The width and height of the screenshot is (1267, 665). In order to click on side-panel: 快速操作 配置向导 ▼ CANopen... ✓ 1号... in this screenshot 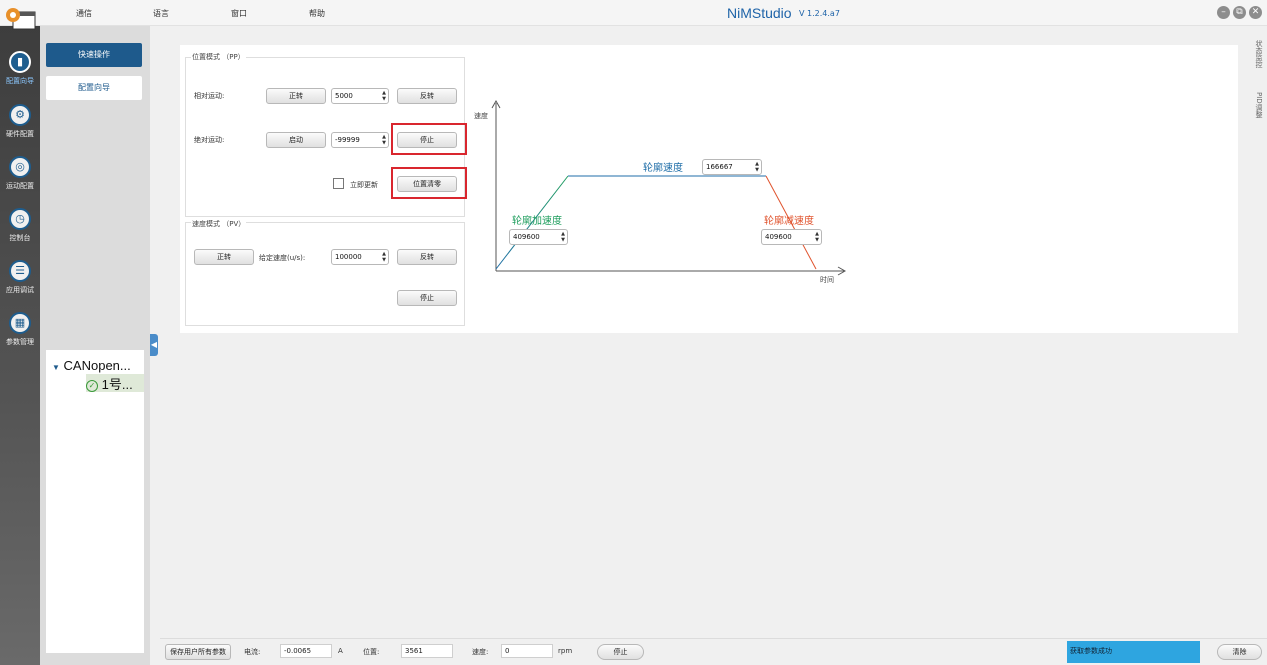, I will do `click(95, 345)`.